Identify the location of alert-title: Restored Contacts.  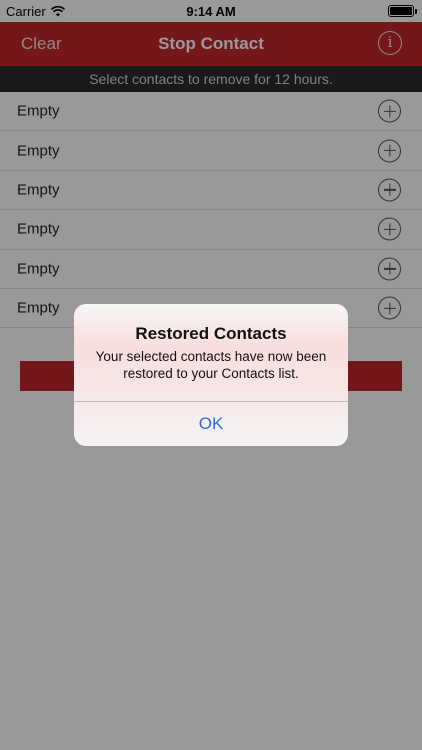
(211, 333).